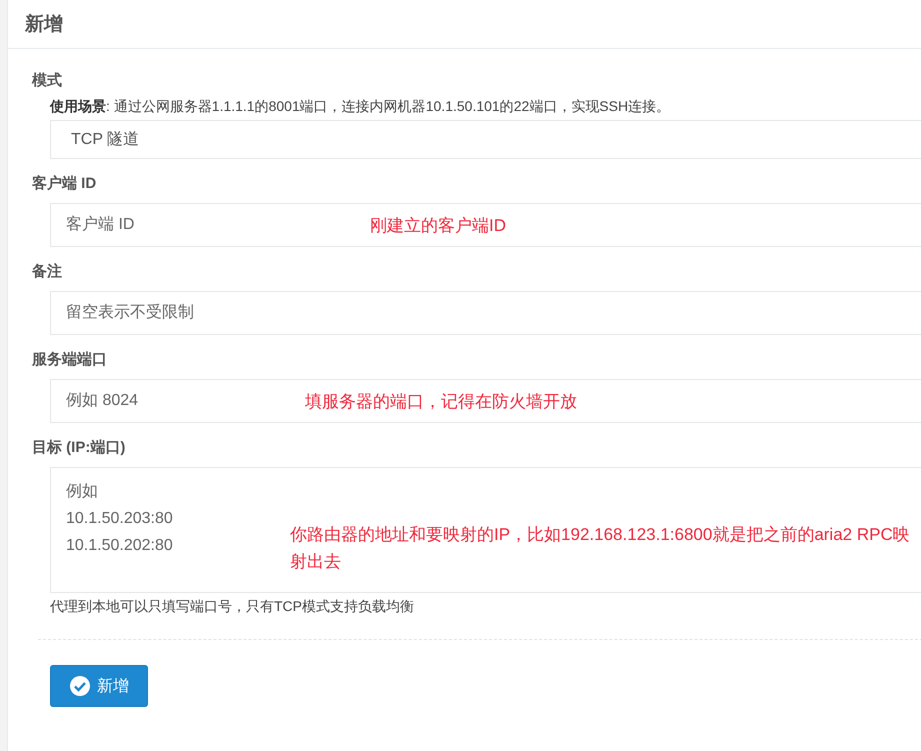  I want to click on field-label: 目标 (IP:端口), so click(79, 447).